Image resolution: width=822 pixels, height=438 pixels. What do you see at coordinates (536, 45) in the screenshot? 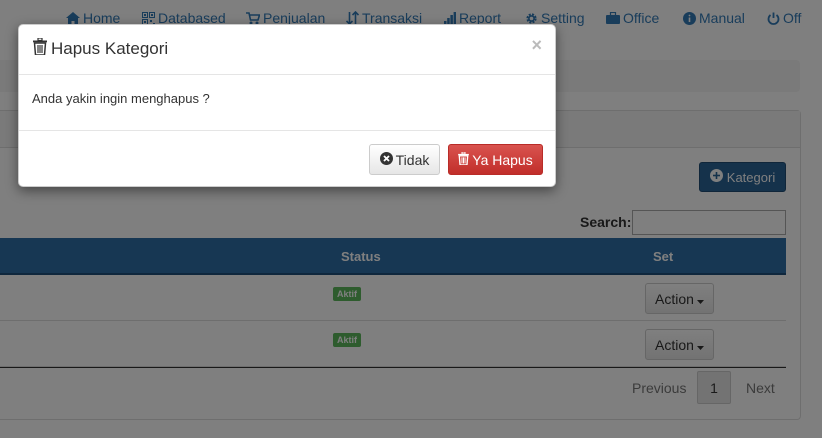
I see `close-icon: ×` at bounding box center [536, 45].